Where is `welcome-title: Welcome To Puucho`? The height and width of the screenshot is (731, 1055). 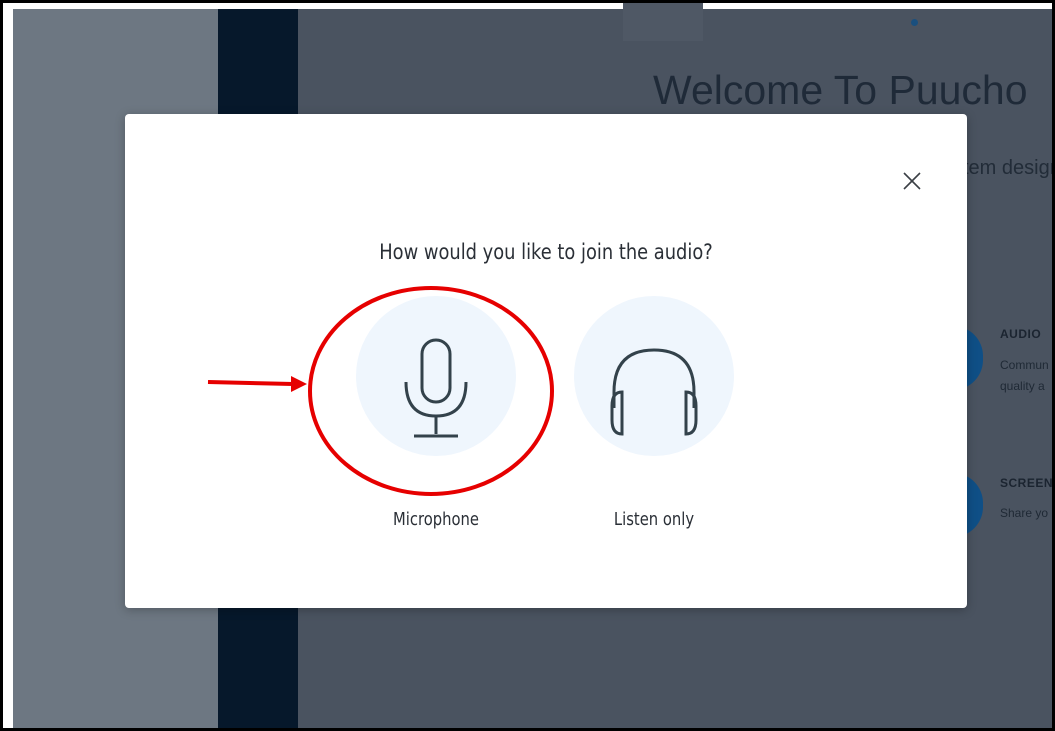
welcome-title: Welcome To Puucho is located at coordinates (840, 90).